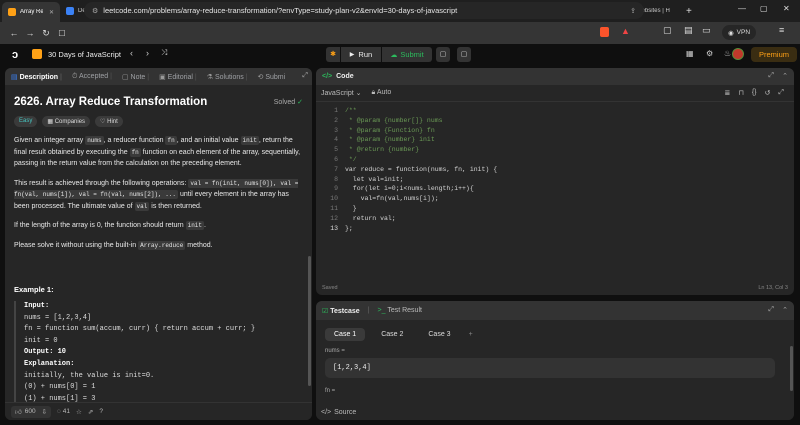  I want to click on back-icon: ←, so click(14, 33).